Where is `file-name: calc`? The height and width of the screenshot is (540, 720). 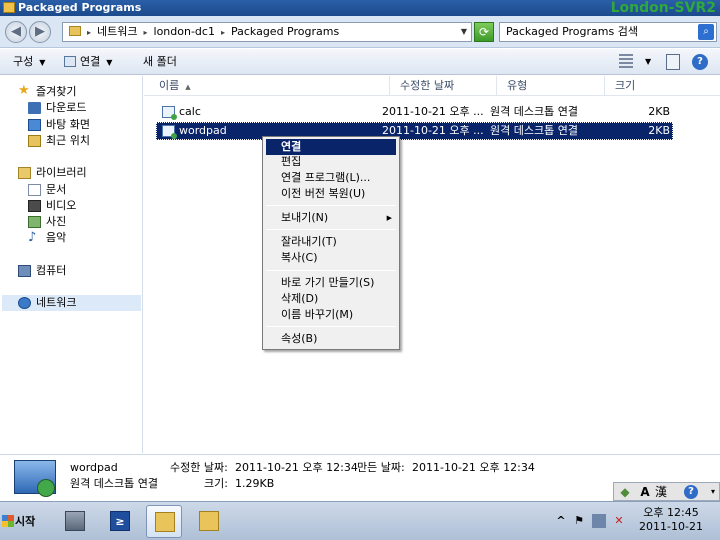 file-name: calc is located at coordinates (190, 111).